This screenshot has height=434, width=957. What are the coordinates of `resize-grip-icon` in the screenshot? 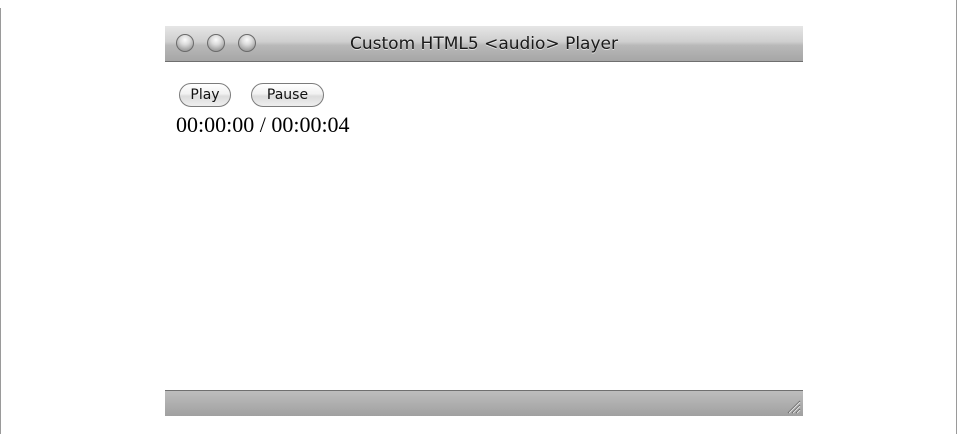 It's located at (793, 406).